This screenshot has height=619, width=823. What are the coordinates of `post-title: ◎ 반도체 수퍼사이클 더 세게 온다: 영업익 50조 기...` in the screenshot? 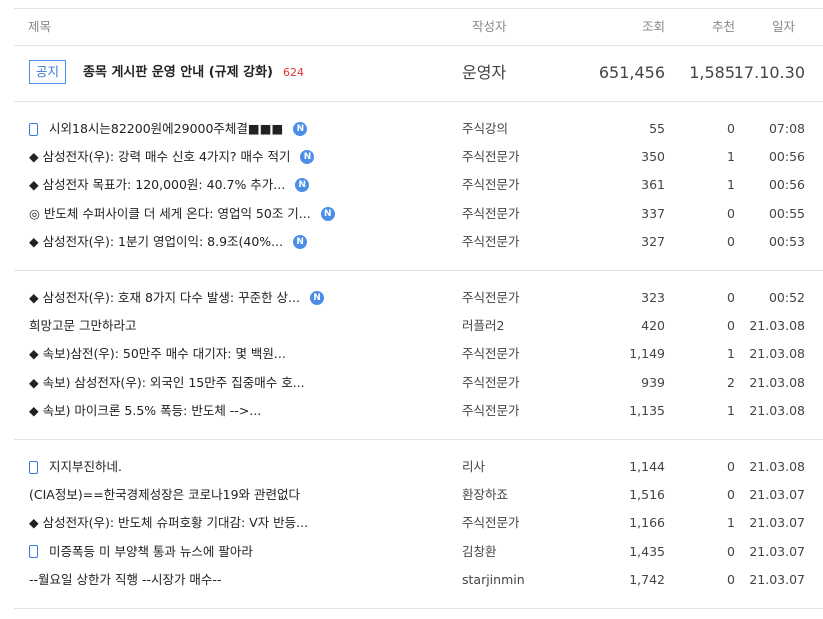 It's located at (170, 213).